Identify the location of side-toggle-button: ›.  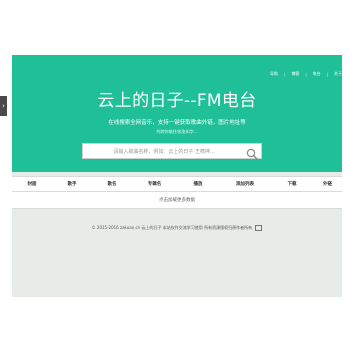
(3, 106).